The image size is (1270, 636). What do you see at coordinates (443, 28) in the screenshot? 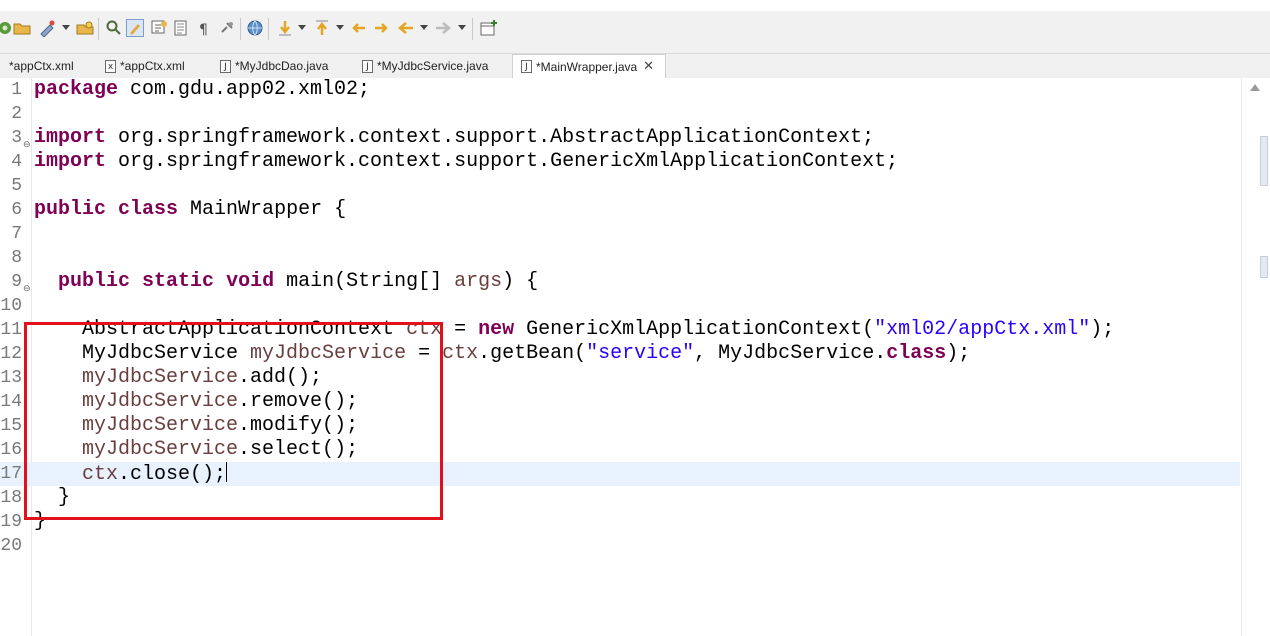
I see `forward-icon` at bounding box center [443, 28].